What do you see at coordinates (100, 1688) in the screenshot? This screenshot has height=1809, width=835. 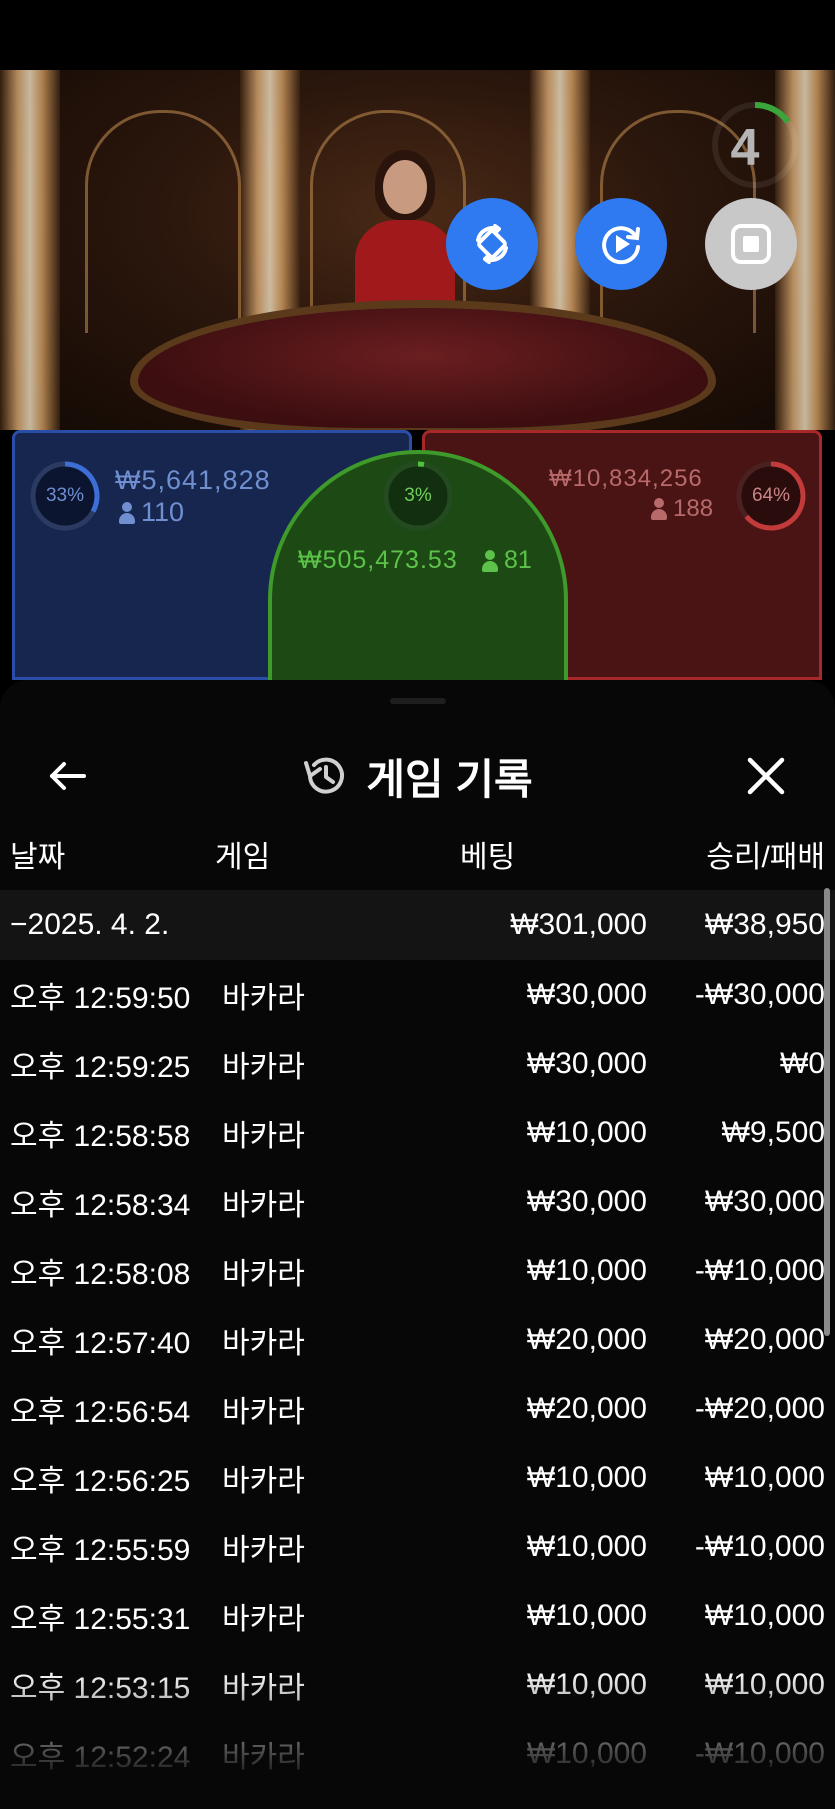 I see `row-time: 오후 12:53:15` at bounding box center [100, 1688].